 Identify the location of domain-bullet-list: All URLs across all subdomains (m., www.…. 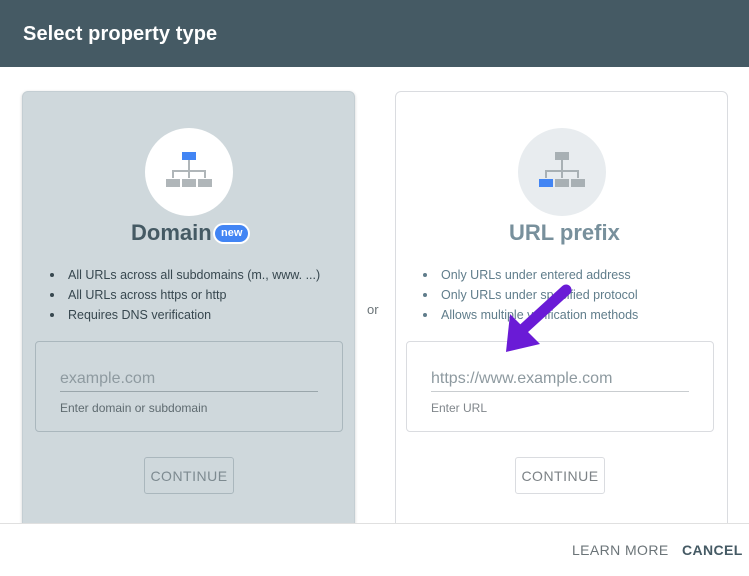
(185, 295).